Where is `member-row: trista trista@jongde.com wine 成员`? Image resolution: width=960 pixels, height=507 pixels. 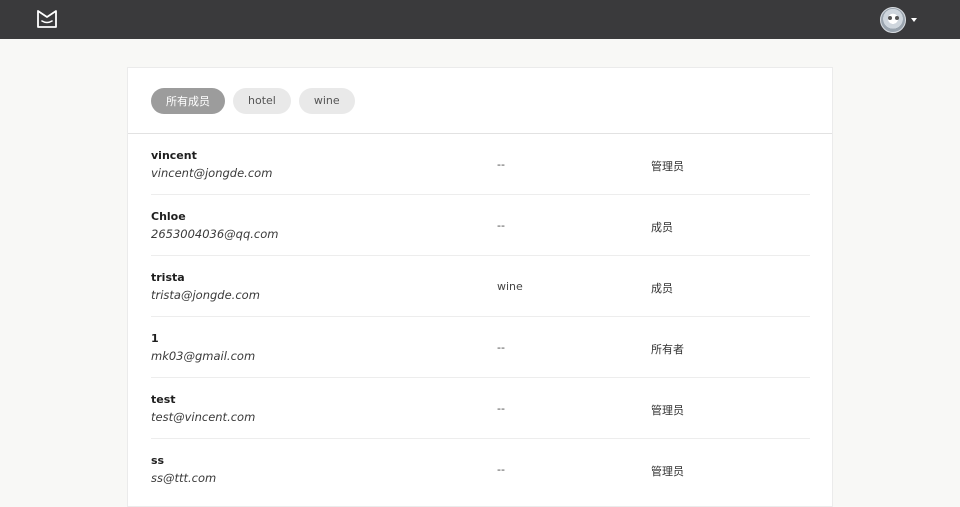
member-row: trista trista@jongde.com wine 成员 is located at coordinates (480, 286).